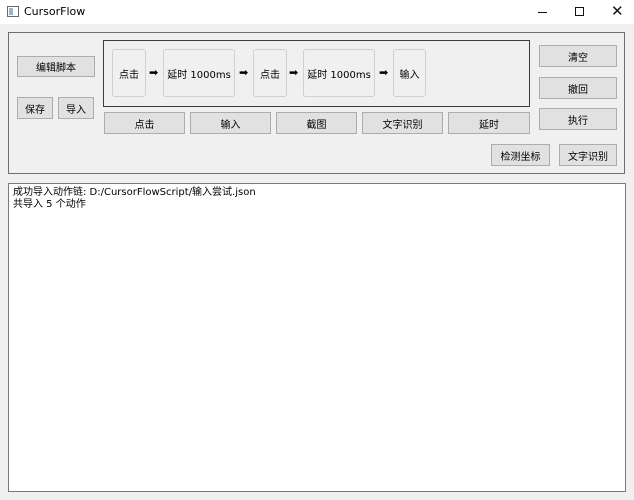  What do you see at coordinates (588, 155) in the screenshot?
I see `ocr-button: 文字识别` at bounding box center [588, 155].